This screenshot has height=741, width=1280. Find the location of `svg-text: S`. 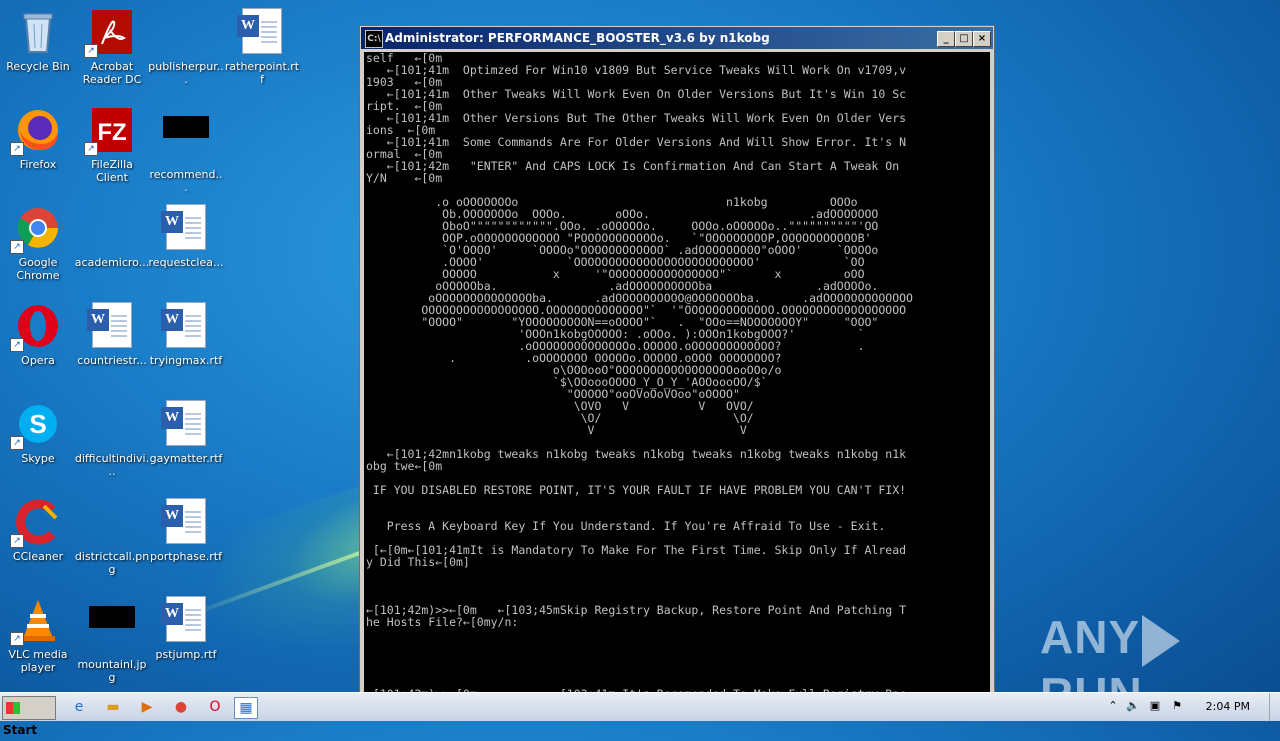

svg-text: S is located at coordinates (37, 424).